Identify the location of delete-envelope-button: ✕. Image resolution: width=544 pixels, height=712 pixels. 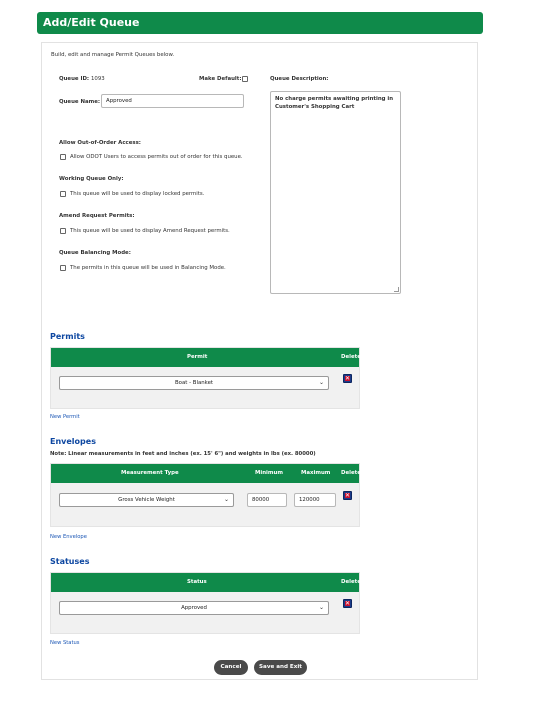
(347, 495).